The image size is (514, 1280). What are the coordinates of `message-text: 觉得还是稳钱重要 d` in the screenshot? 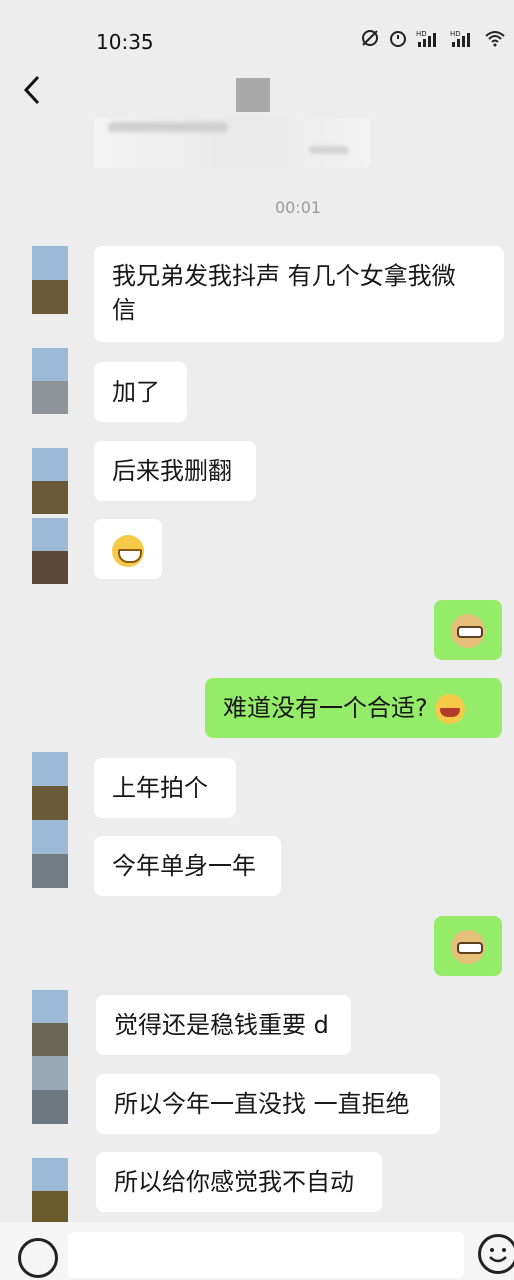 It's located at (221, 1025).